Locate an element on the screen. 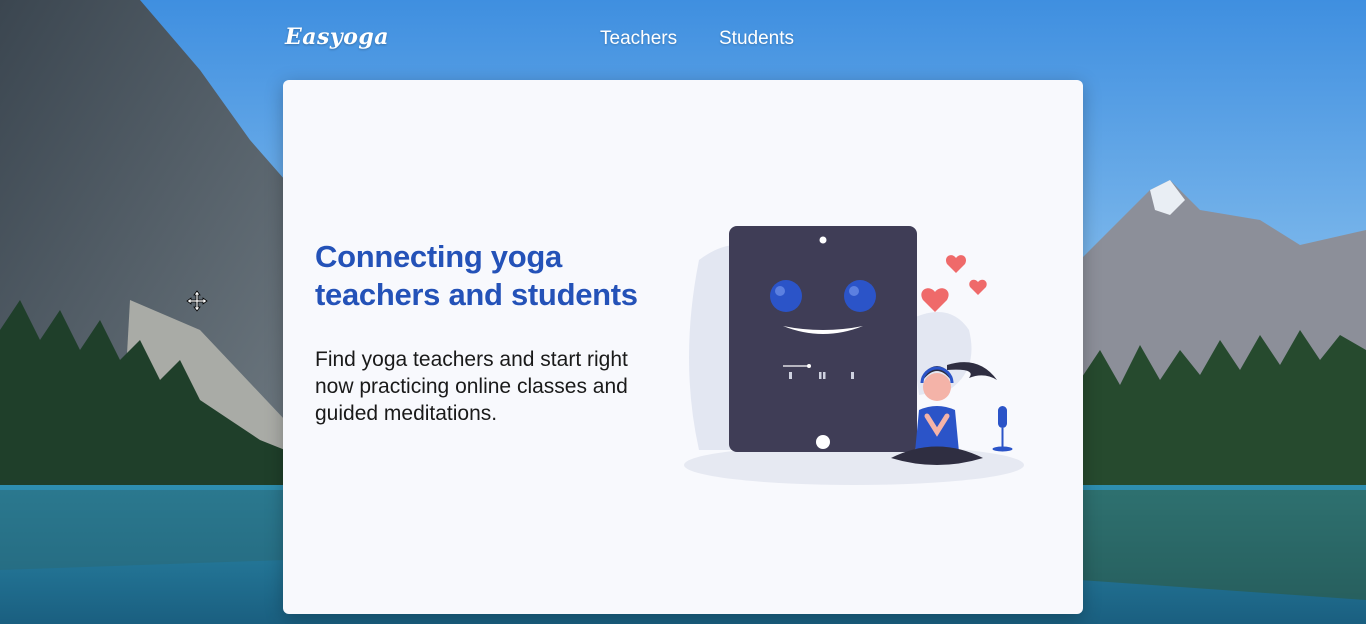 The width and height of the screenshot is (1366, 624). tablet-device is located at coordinates (823, 339).